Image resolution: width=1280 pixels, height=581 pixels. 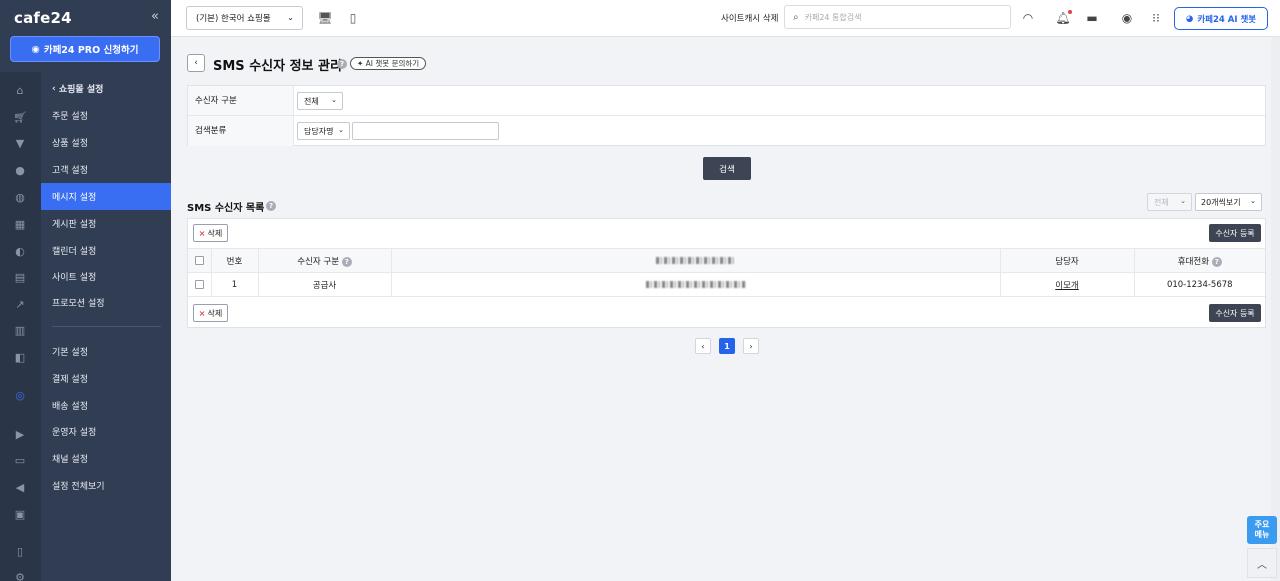 I want to click on scroll-to-top-button: ︿, so click(x=1262, y=563).